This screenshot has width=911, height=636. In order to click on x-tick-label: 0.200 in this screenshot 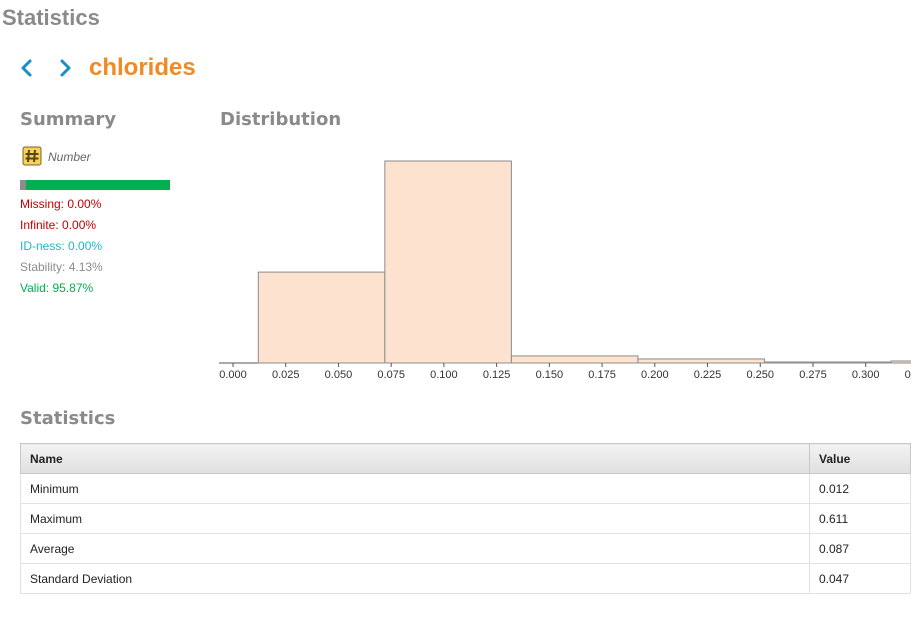, I will do `click(655, 375)`.